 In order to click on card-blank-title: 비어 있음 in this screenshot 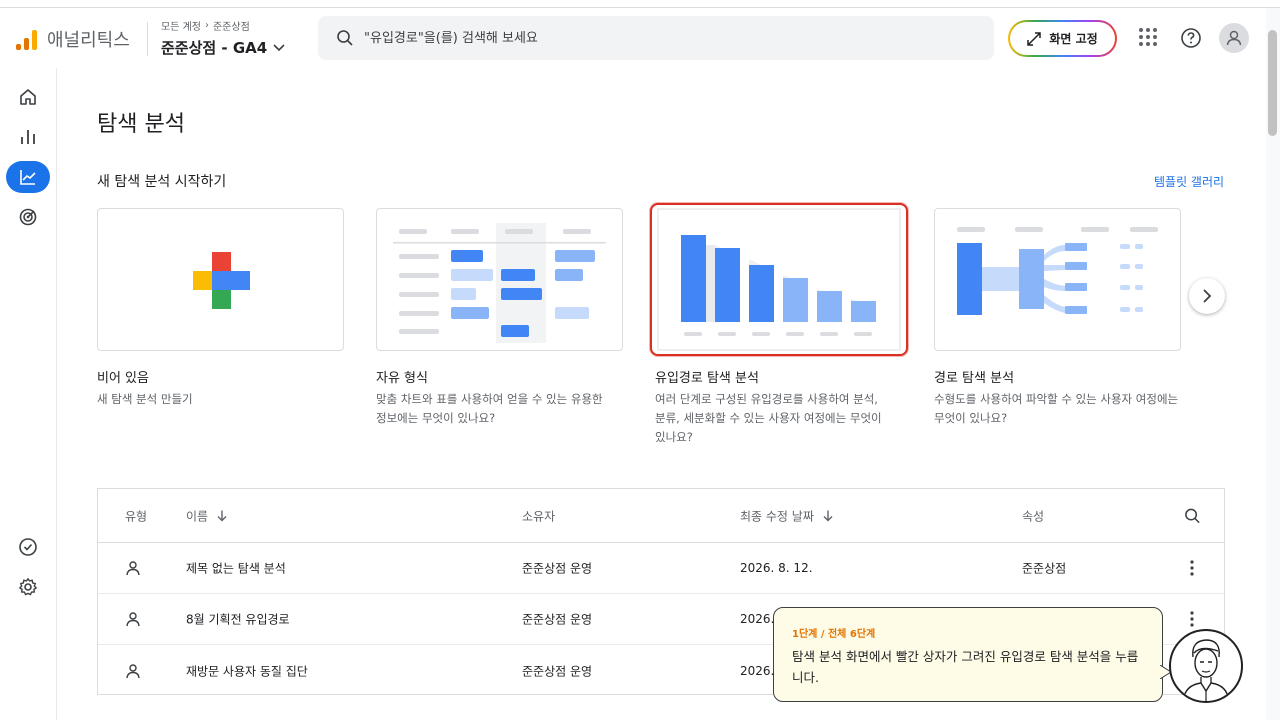, I will do `click(123, 376)`.